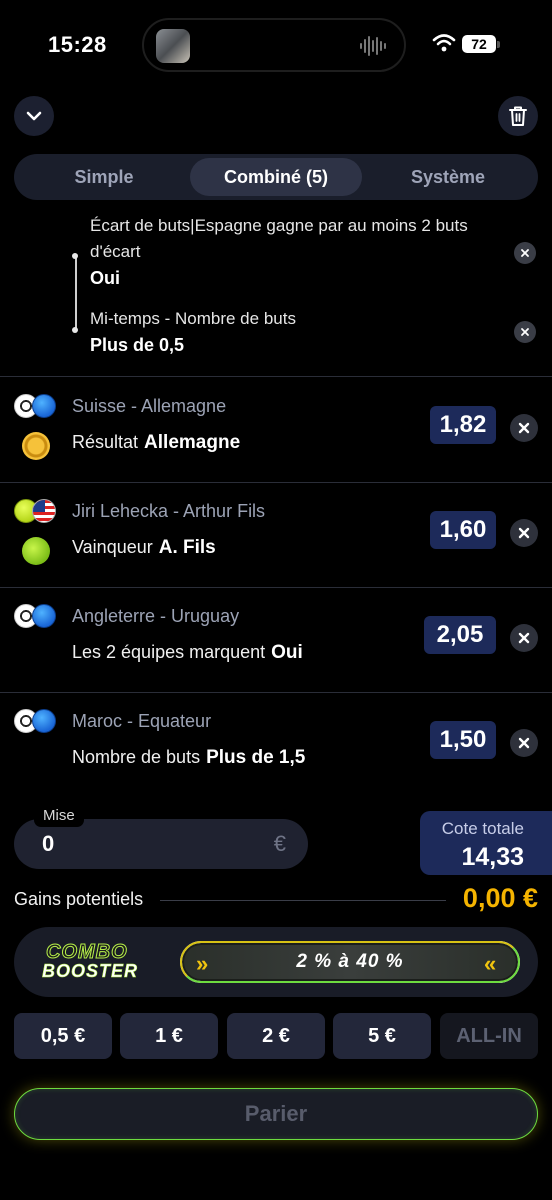  What do you see at coordinates (77, 44) in the screenshot?
I see `status-time: 15:28` at bounding box center [77, 44].